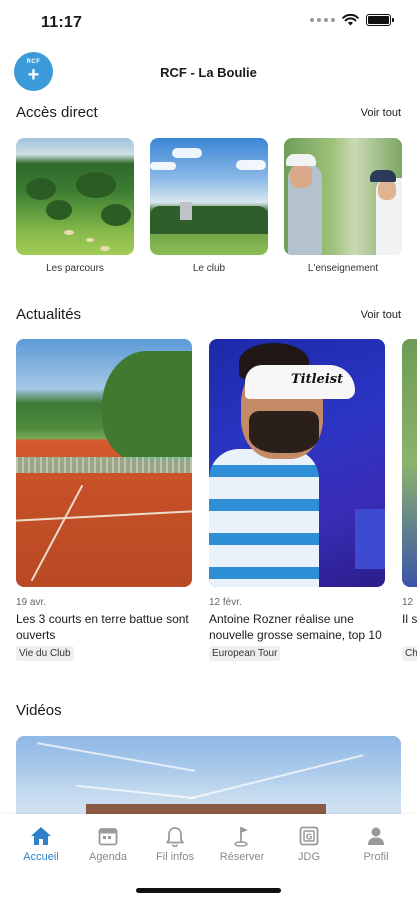 This screenshot has width=417, height=900. What do you see at coordinates (408, 602) in the screenshot?
I see `news-date: 12` at bounding box center [408, 602].